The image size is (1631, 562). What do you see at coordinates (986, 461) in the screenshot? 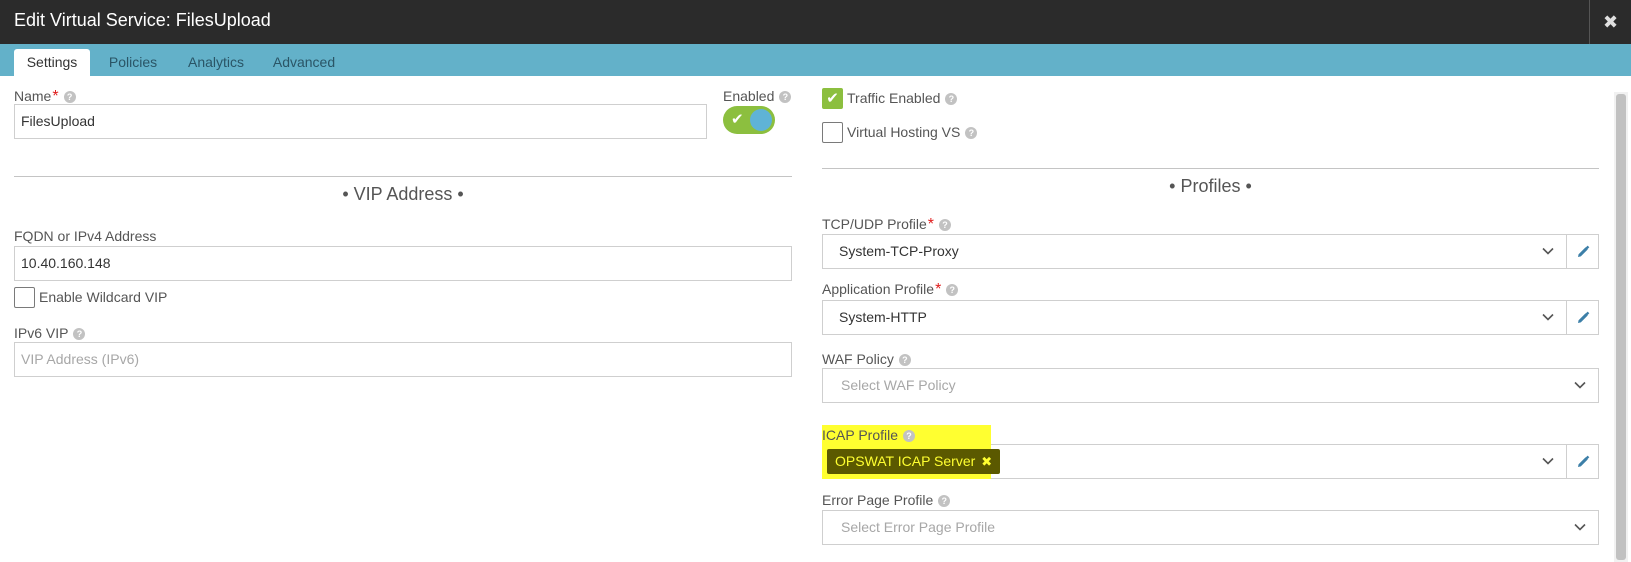
I see `remove-tag-icon: ✖` at bounding box center [986, 461].